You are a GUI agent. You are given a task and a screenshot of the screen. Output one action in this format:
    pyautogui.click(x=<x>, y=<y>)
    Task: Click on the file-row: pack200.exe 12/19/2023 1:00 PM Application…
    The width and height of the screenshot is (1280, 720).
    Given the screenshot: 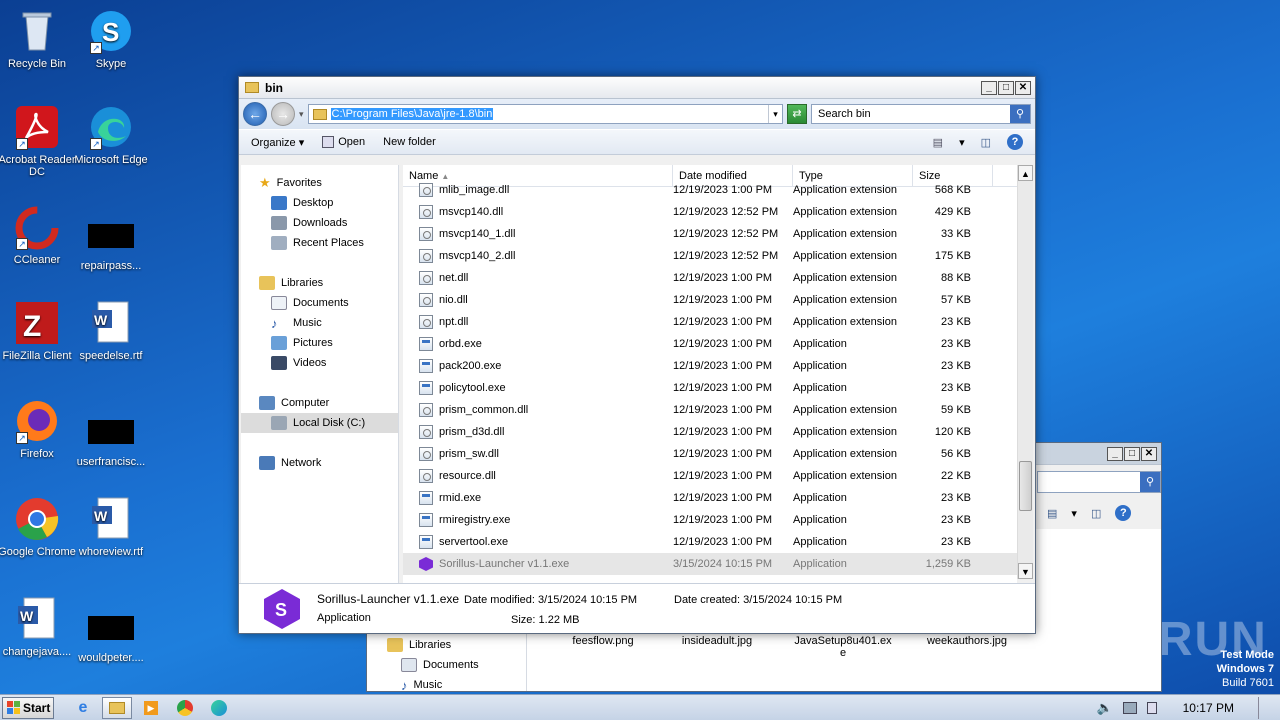 What is the action you would take?
    pyautogui.click(x=710, y=366)
    